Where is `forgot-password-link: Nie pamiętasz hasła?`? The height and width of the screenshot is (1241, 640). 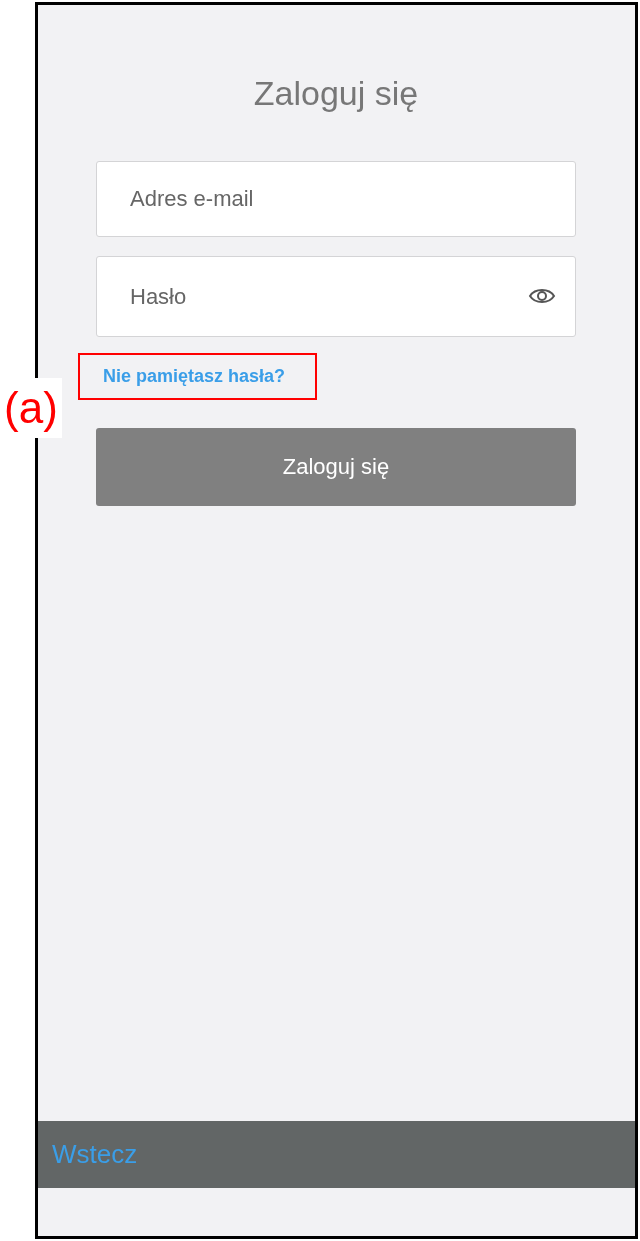 forgot-password-link: Nie pamiętasz hasła? is located at coordinates (194, 376).